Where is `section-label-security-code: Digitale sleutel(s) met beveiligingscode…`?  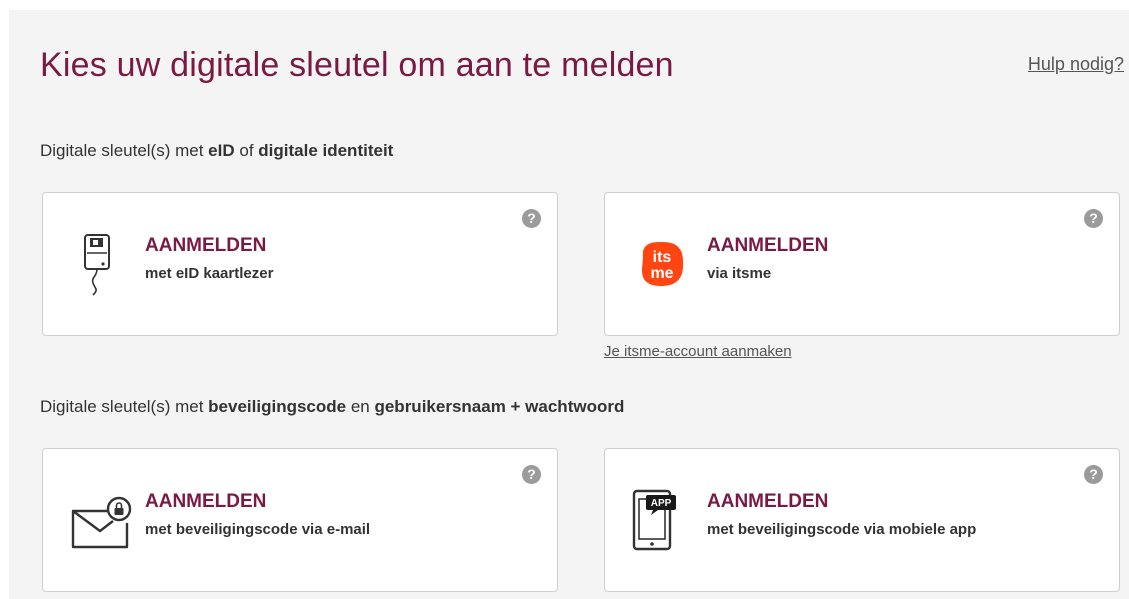 section-label-security-code: Digitale sleutel(s) met beveiligingscode… is located at coordinates (332, 406).